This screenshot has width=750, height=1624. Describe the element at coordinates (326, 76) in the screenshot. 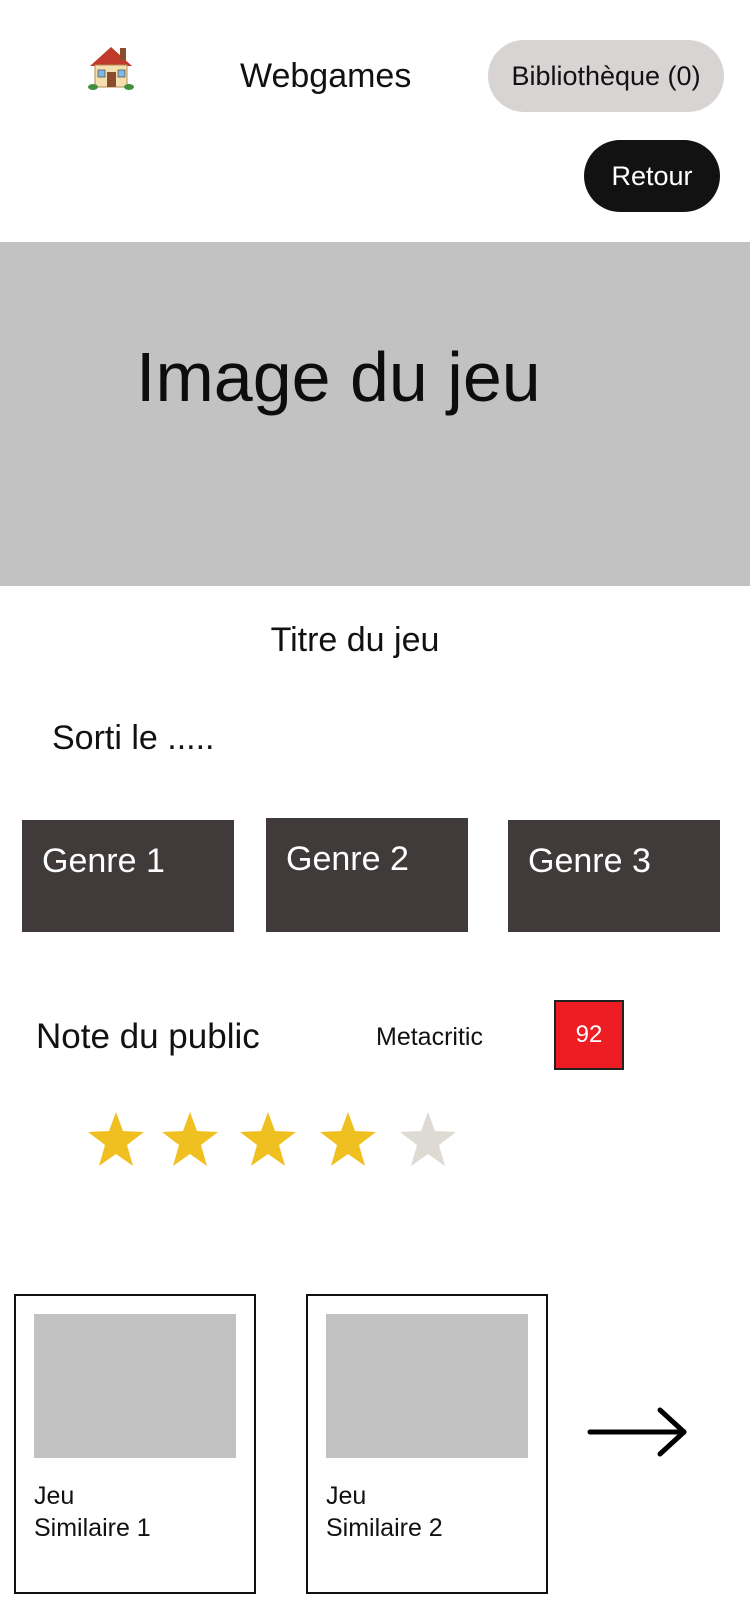

I see `app-title: Webgames` at that location.